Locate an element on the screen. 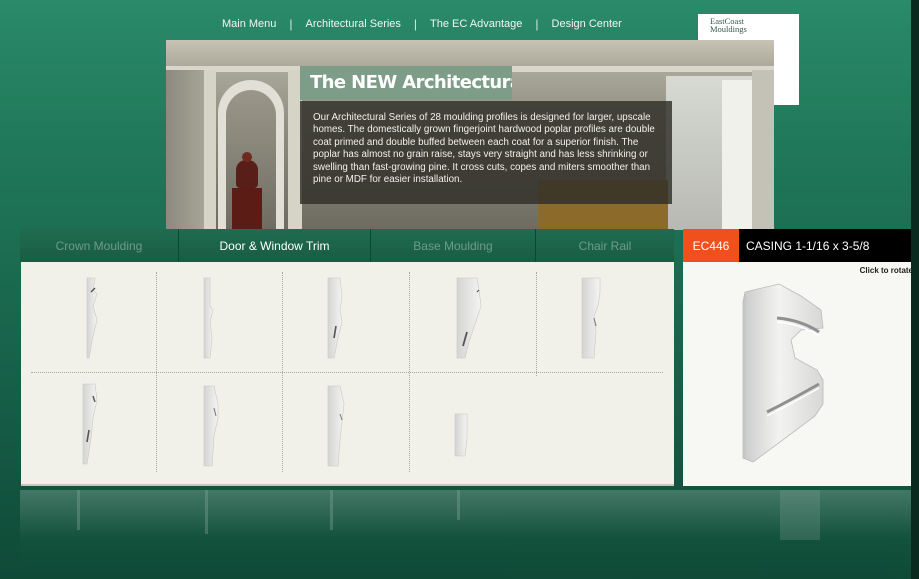 The width and height of the screenshot is (919, 579). tab-base-moulding: Base Moulding is located at coordinates (453, 245).